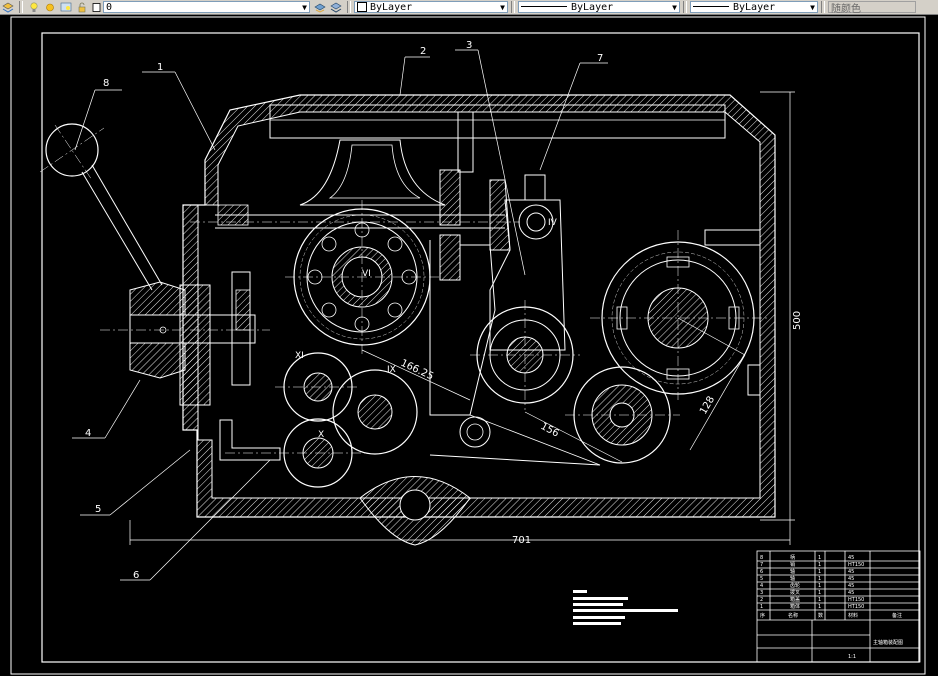  I want to click on tb-row-4-name: 轴, so click(792, 578).